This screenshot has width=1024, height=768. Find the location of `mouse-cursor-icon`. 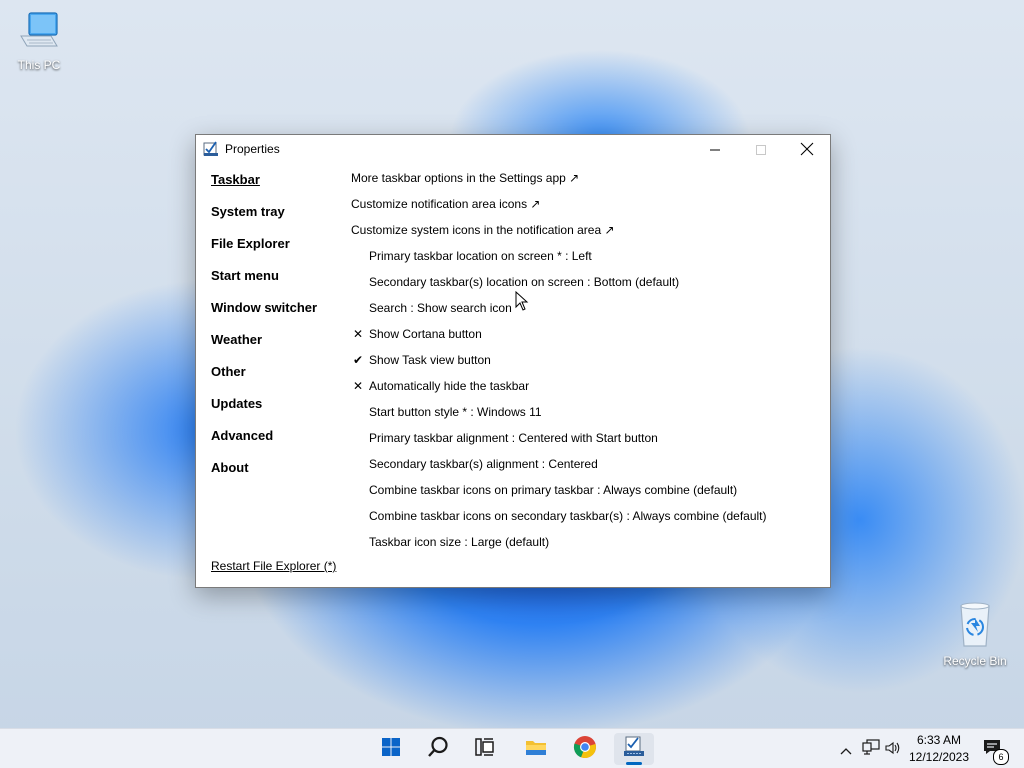

mouse-cursor-icon is located at coordinates (522, 302).